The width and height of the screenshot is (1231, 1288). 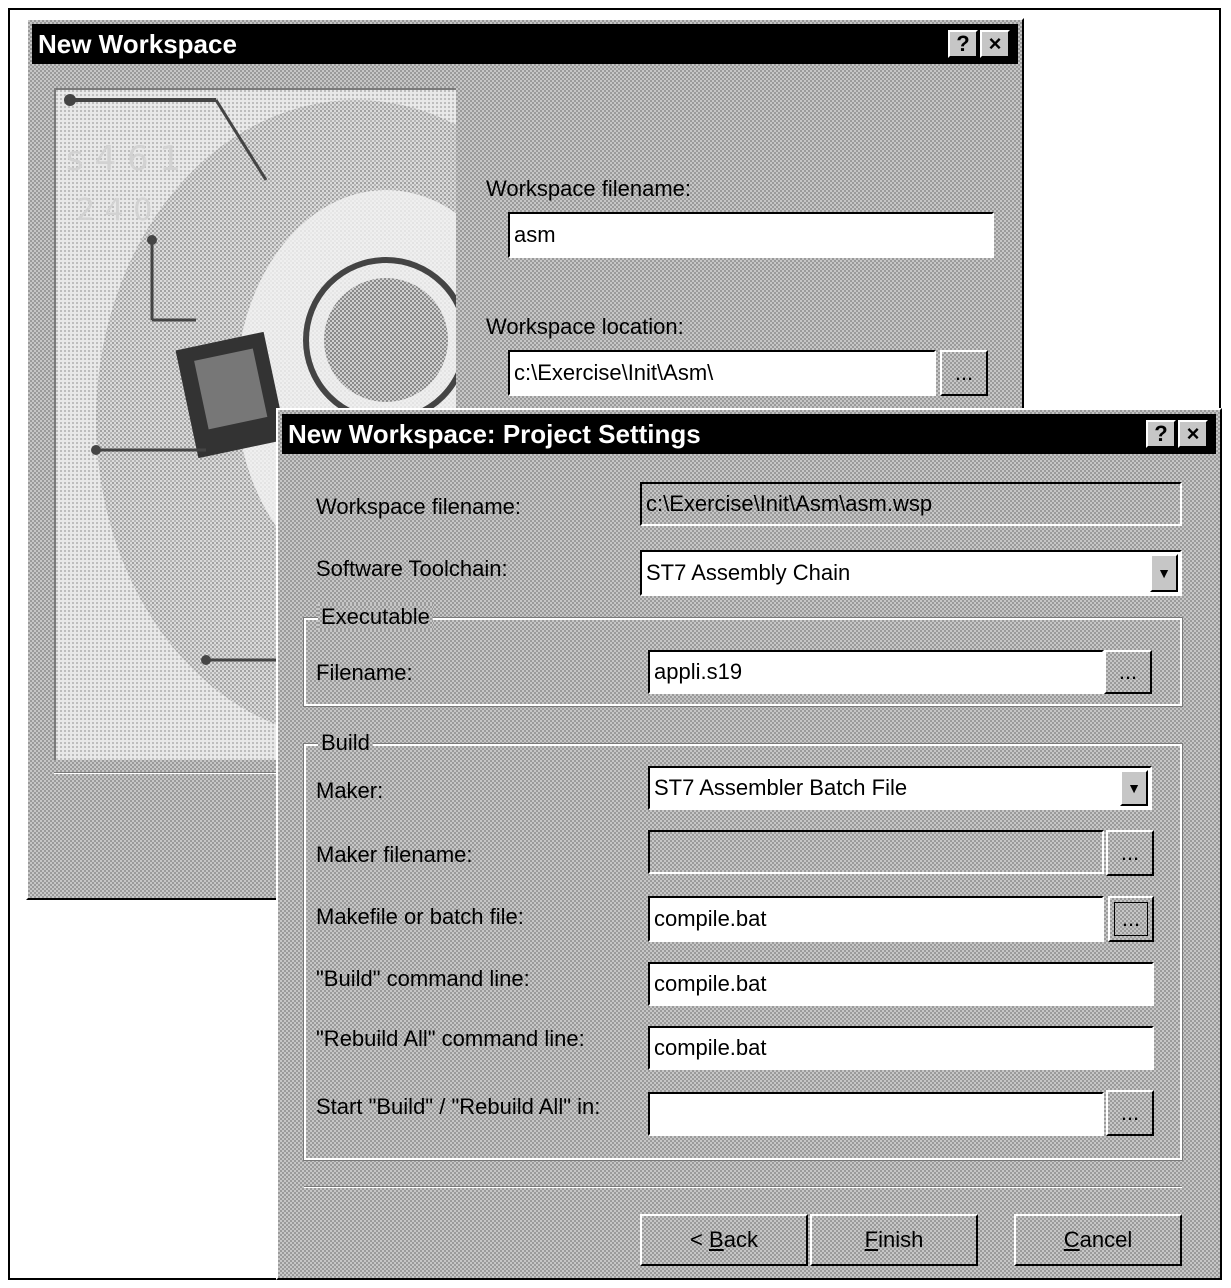 I want to click on window-title: New Workspace, so click(x=137, y=43).